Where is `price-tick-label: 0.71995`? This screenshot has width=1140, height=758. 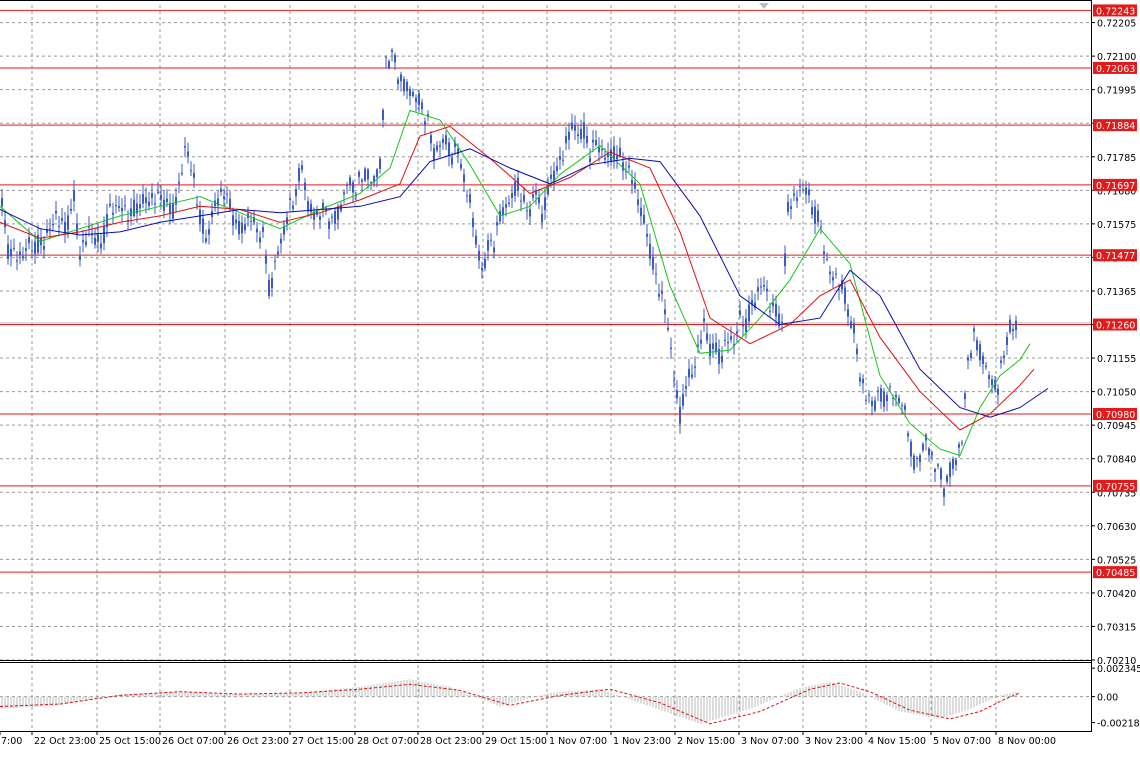
price-tick-label: 0.71995 is located at coordinates (1116, 91).